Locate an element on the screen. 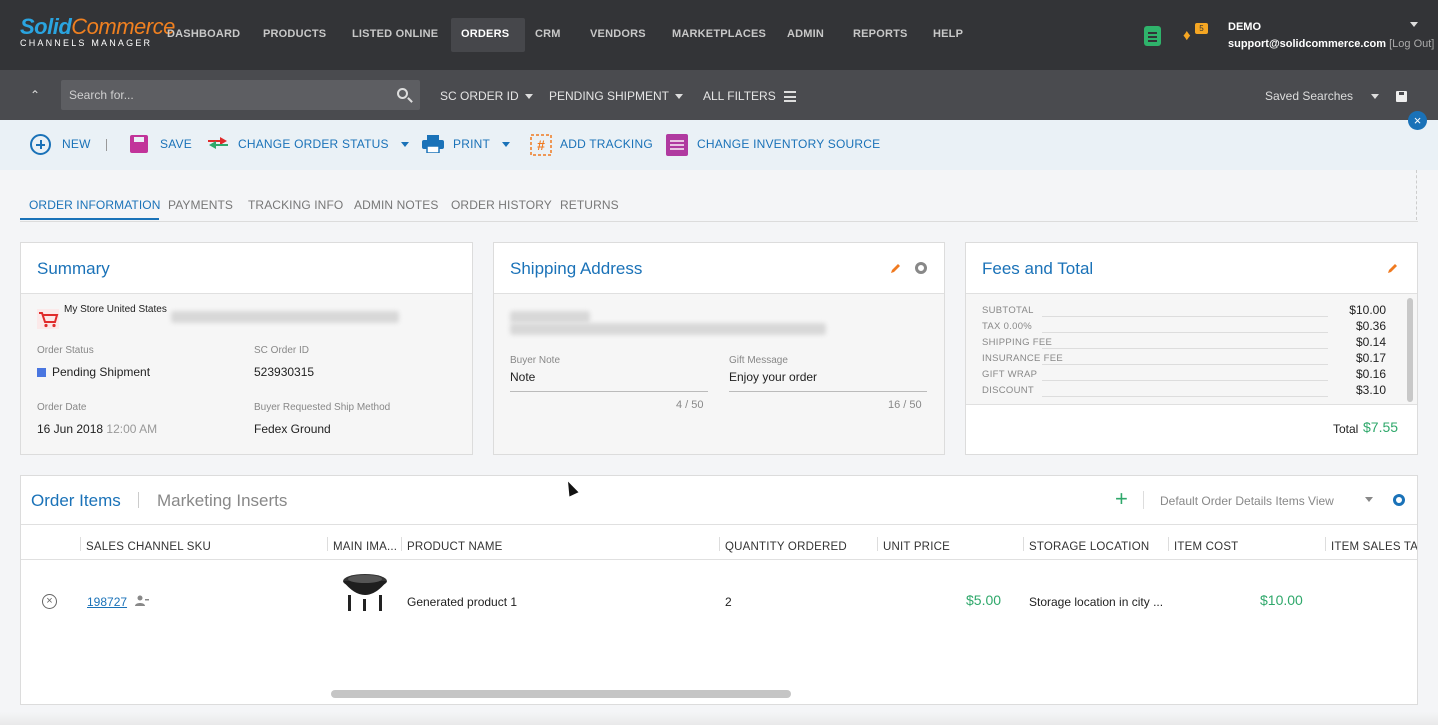 This screenshot has width=1438, height=725. logo: SolidCommerce CHANNELS MANAGER is located at coordinates (97, 35).